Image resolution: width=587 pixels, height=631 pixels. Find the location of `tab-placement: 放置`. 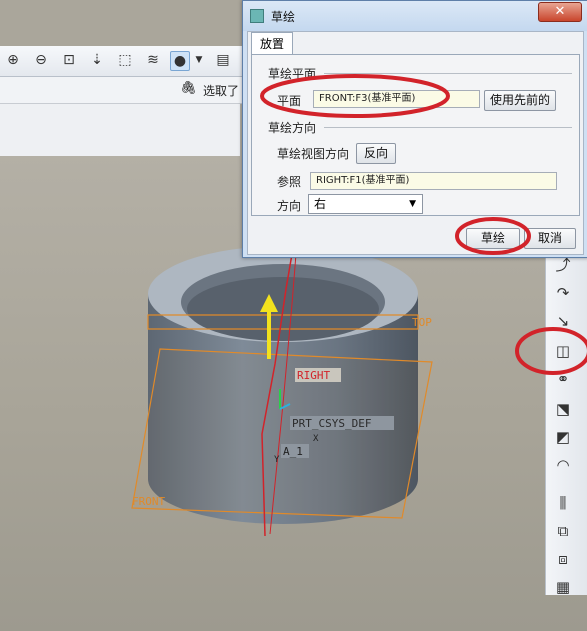

tab-placement: 放置 is located at coordinates (272, 43).